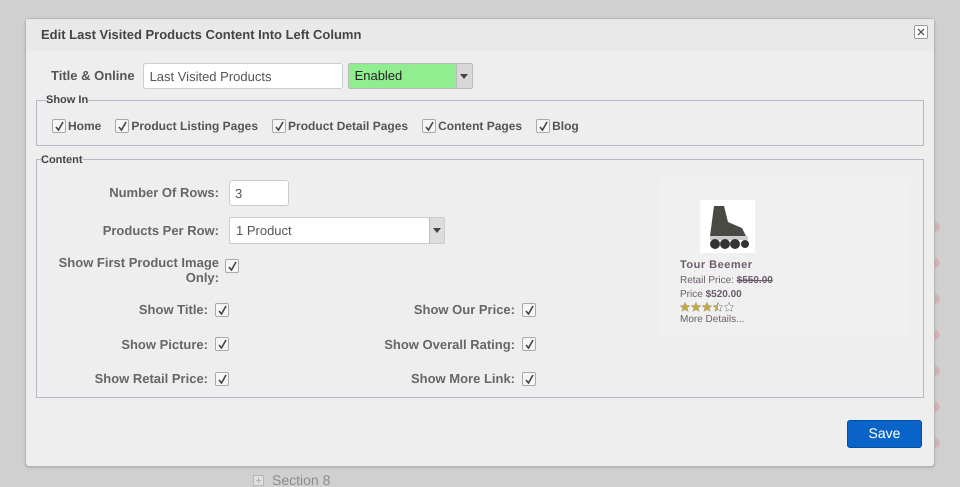 This screenshot has height=487, width=960. What do you see at coordinates (201, 35) in the screenshot?
I see `dialog-title: Edit Last Visited Products Content Into Left Column` at bounding box center [201, 35].